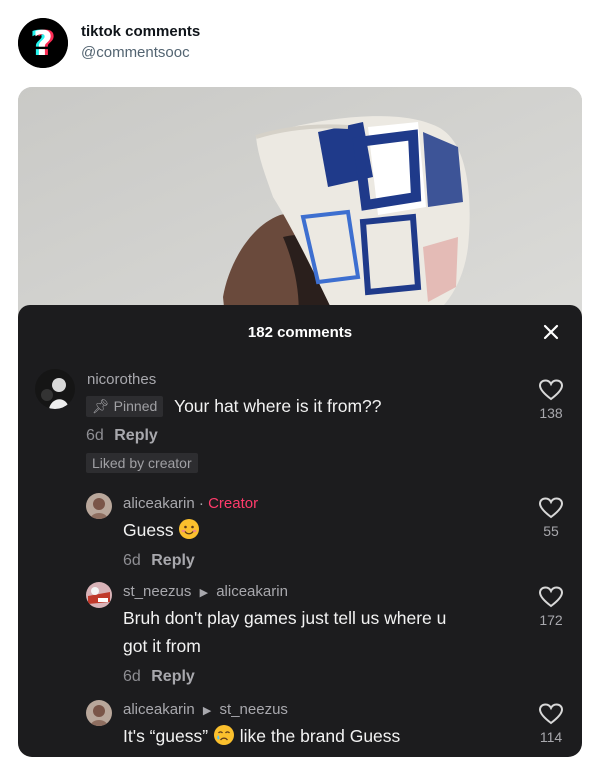 The height and width of the screenshot is (774, 599). I want to click on question-mark-logo-icon: ? ? ?, so click(43, 43).